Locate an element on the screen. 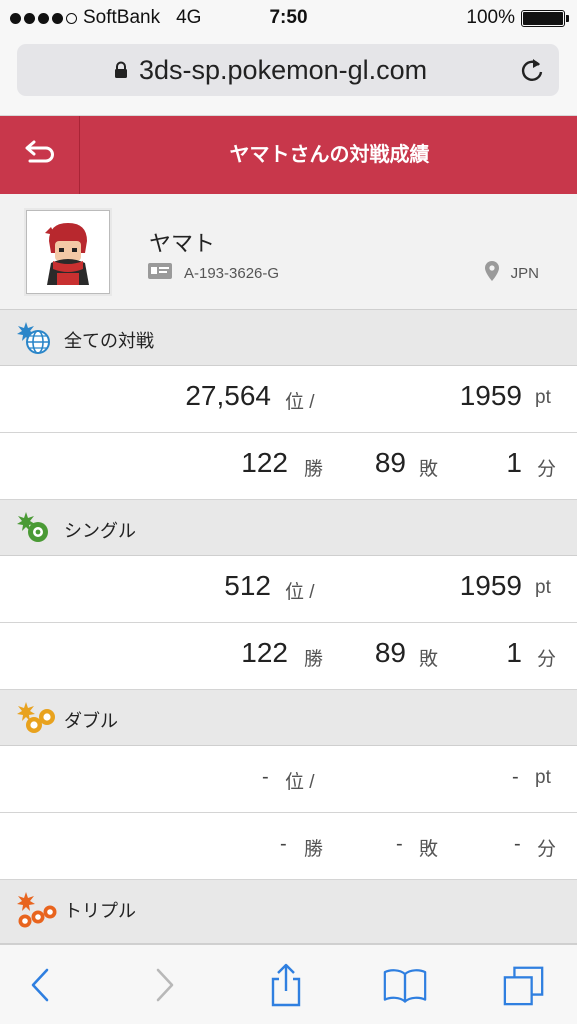 Image resolution: width=577 pixels, height=1024 pixels. status-right: 100% is located at coordinates (517, 18).